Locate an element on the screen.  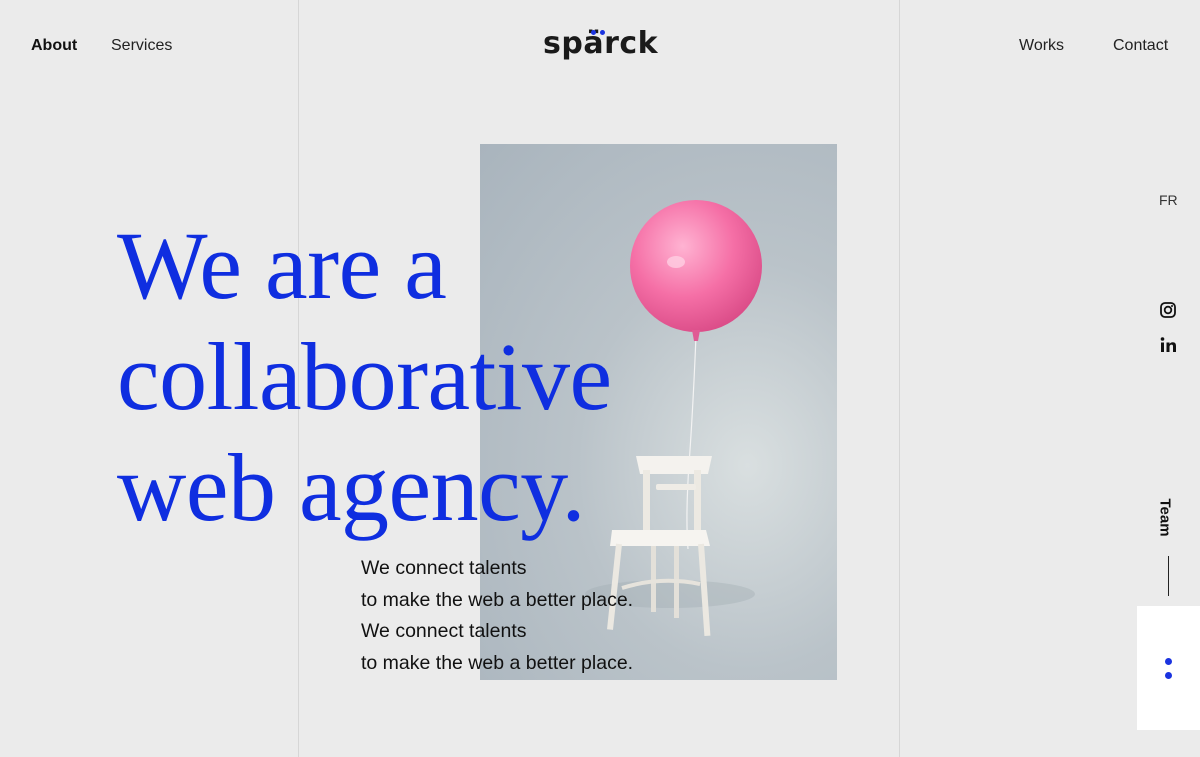
scroll-indicator is located at coordinates (1168, 668).